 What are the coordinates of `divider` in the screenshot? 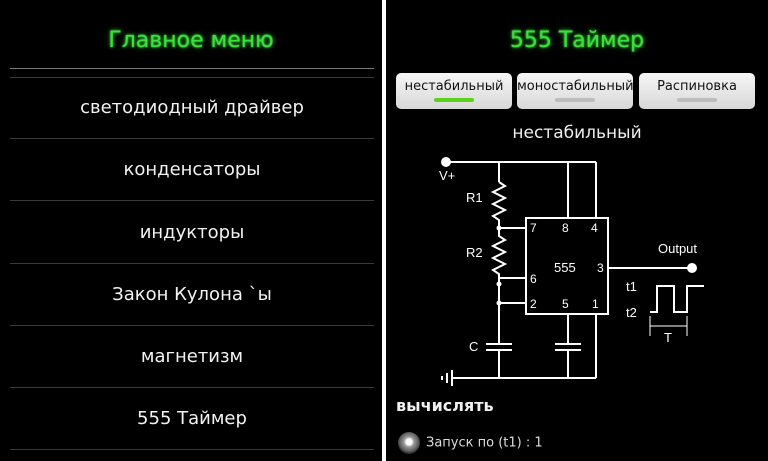 It's located at (192, 68).